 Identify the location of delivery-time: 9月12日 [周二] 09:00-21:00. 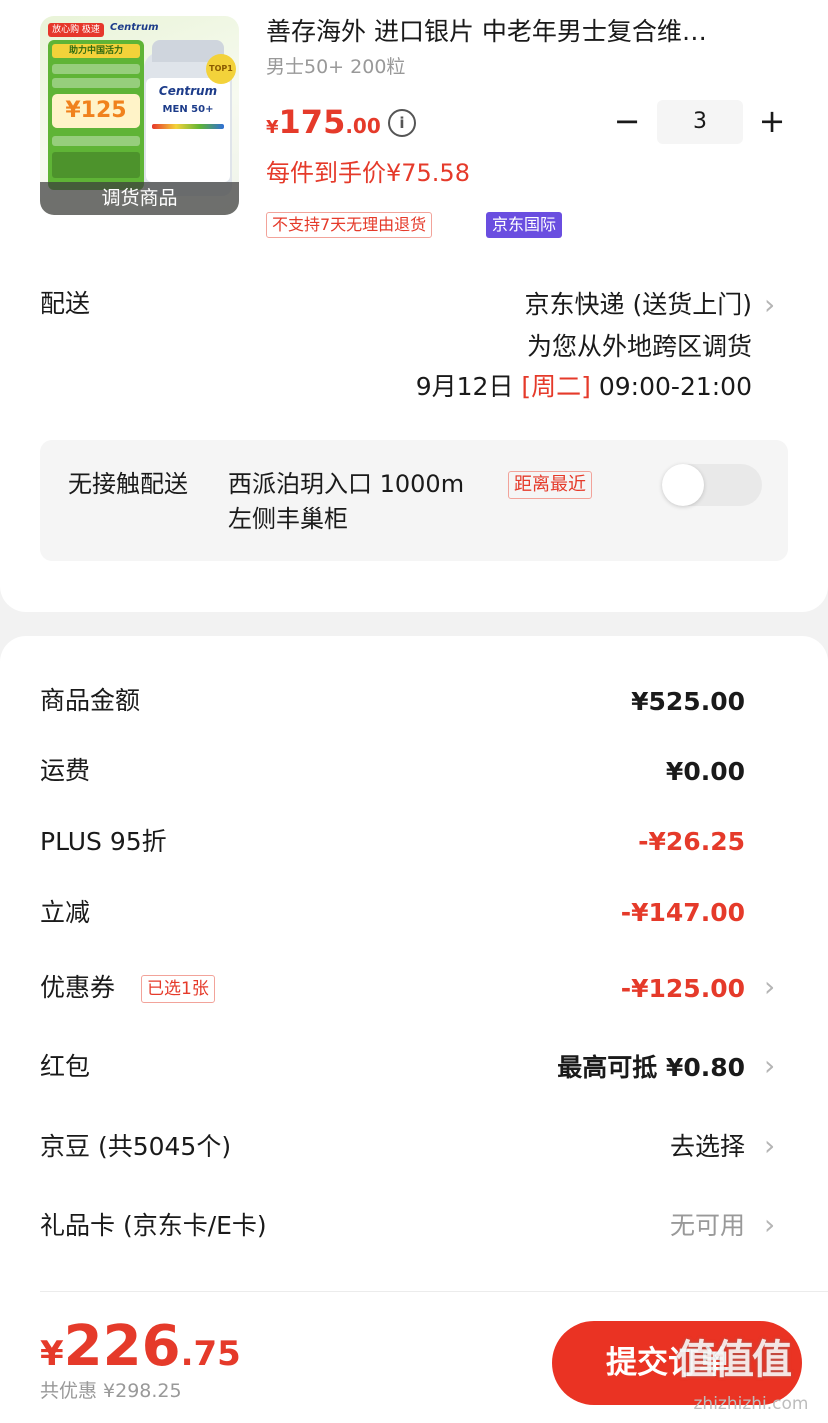
(526, 387).